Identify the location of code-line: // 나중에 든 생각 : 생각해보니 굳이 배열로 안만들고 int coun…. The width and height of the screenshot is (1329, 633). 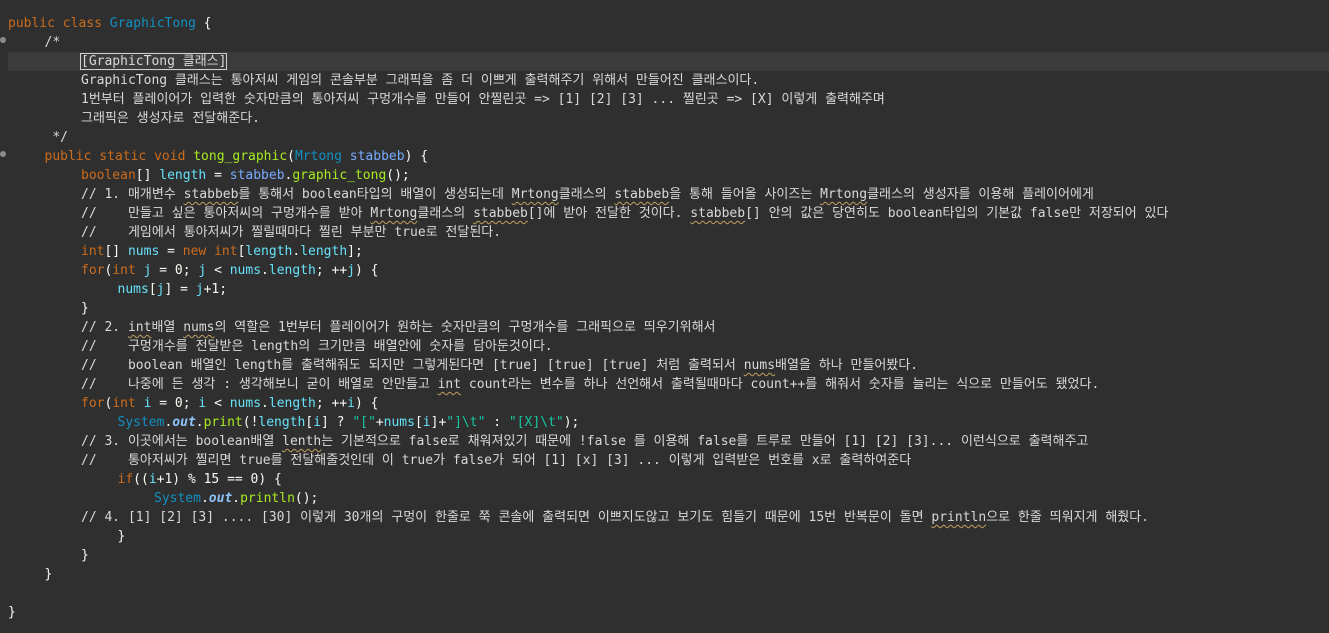
(668, 384).